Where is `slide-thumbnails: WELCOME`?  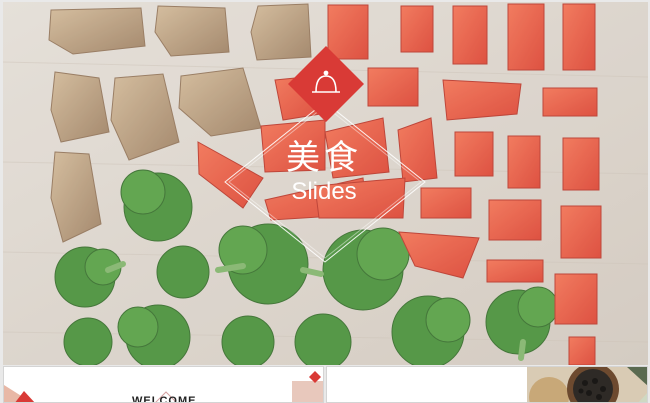 slide-thumbnails: WELCOME is located at coordinates (325, 384).